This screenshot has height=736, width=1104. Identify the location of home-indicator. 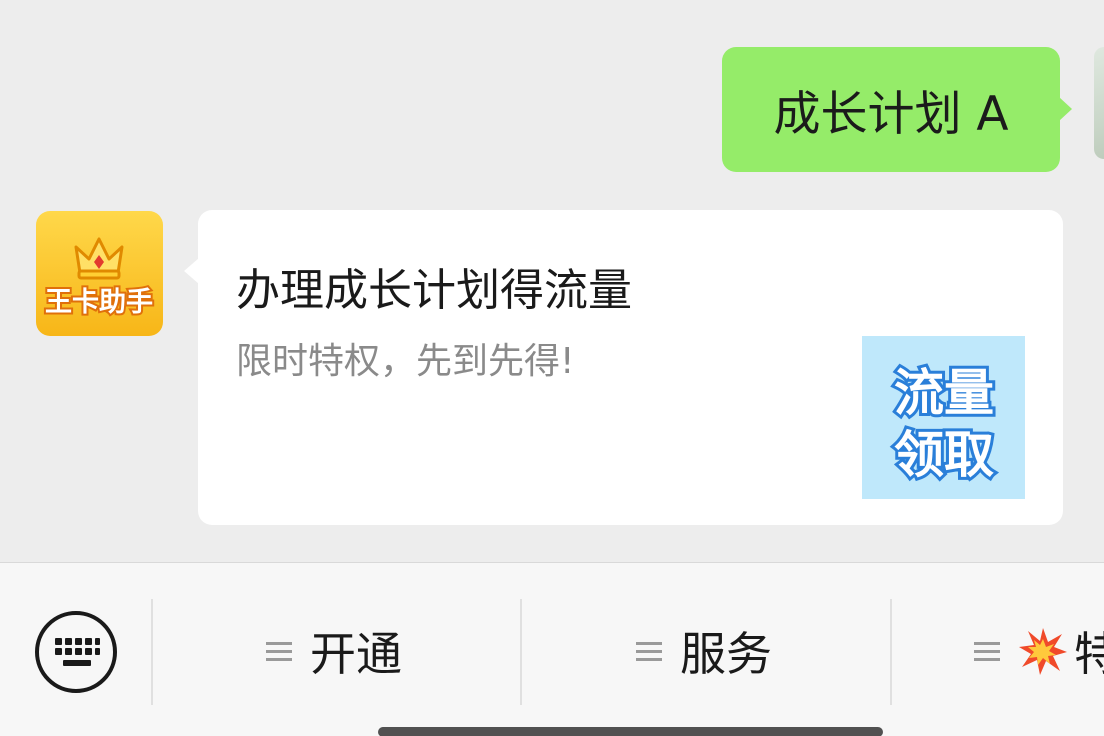
(630, 731).